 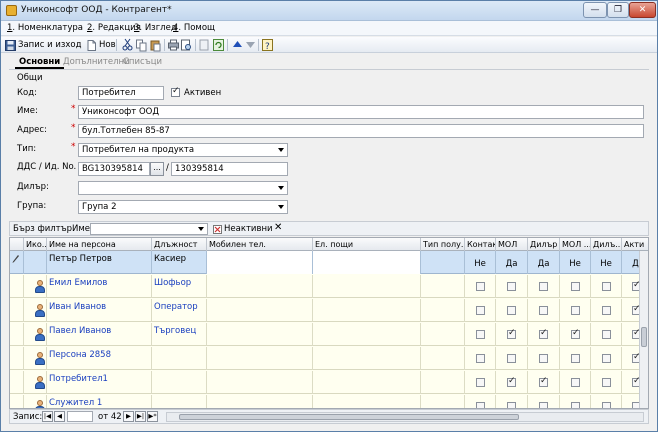 I want to click on type-dropdown: Потребител на продукта, so click(x=183, y=150).